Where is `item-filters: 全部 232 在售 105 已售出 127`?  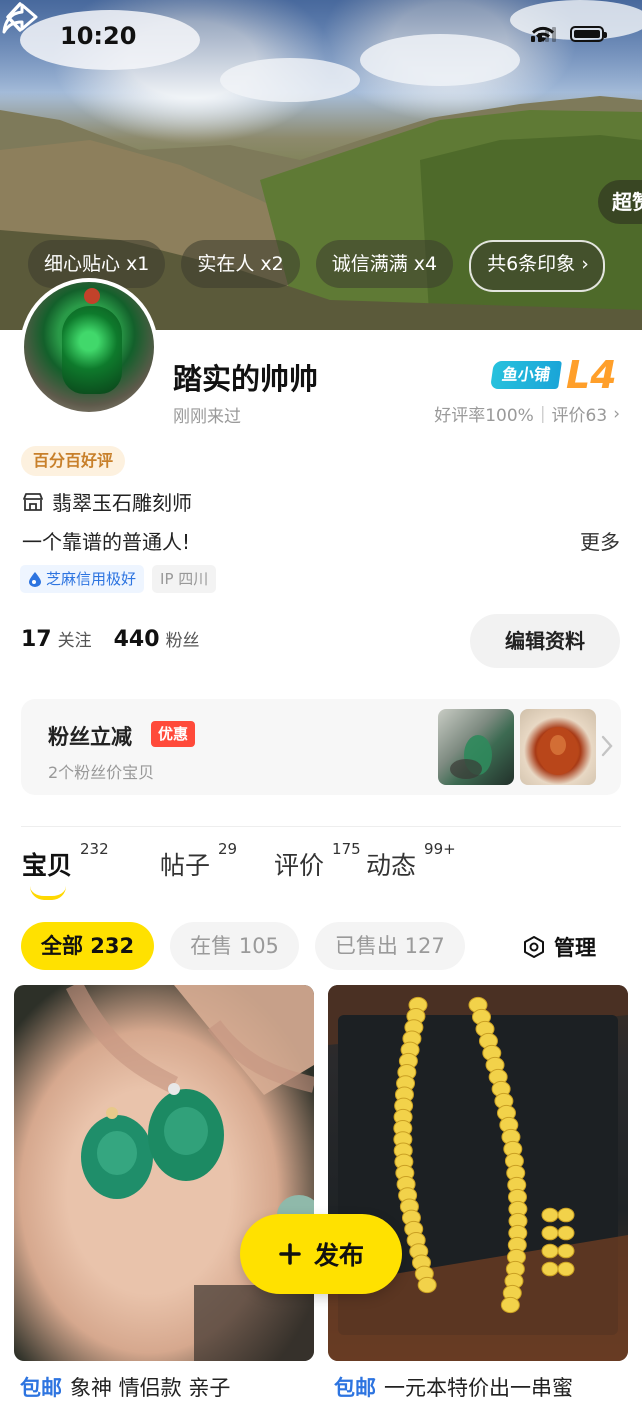 item-filters: 全部 232 在售 105 已售出 127 is located at coordinates (243, 946).